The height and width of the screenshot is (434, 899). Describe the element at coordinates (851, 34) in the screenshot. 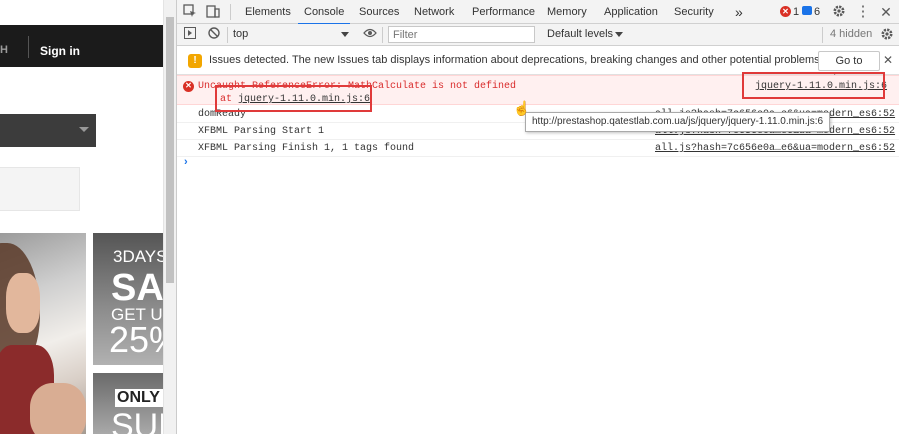

I see `hidden-messages-count: 4 hidden` at that location.